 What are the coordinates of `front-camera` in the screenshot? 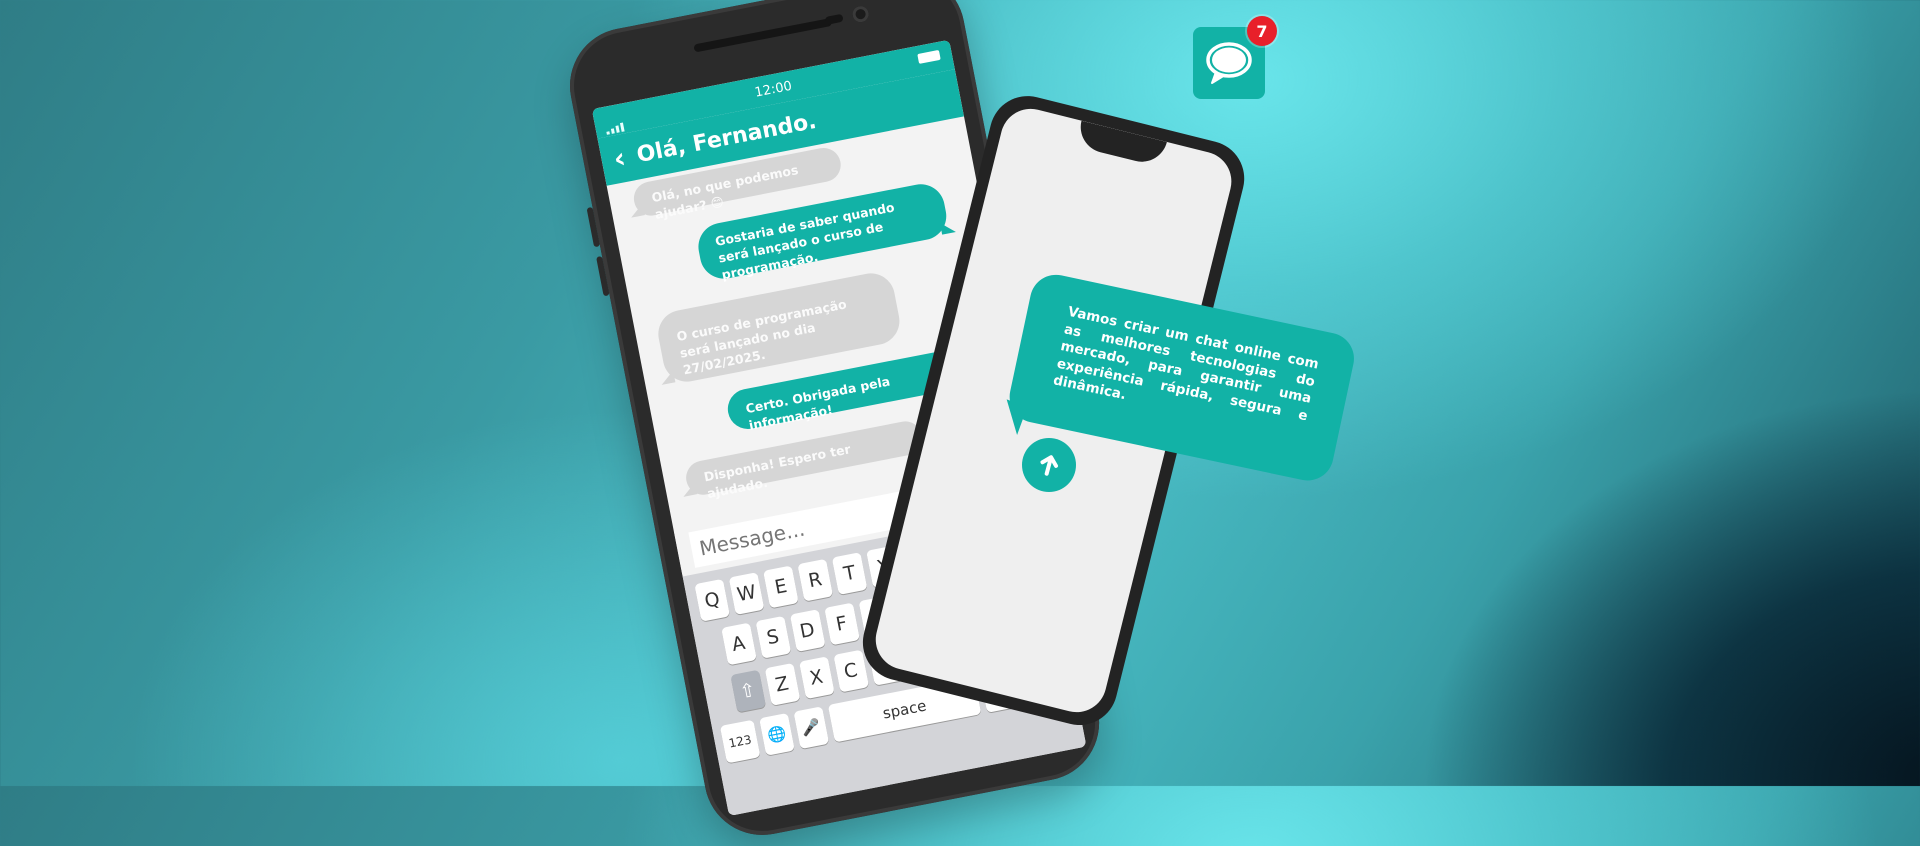 It's located at (860, 14).